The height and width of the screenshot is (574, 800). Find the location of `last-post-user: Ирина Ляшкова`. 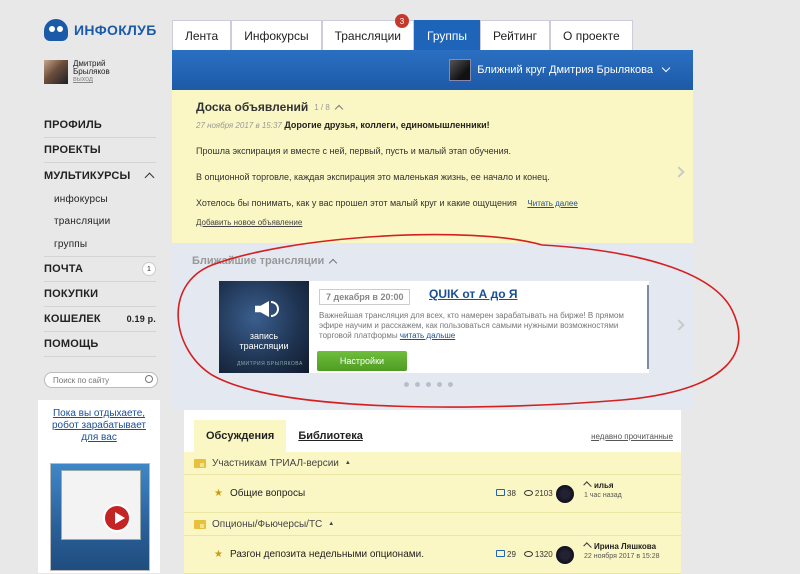

last-post-user: Ирина Ляшкова is located at coordinates (621, 546).